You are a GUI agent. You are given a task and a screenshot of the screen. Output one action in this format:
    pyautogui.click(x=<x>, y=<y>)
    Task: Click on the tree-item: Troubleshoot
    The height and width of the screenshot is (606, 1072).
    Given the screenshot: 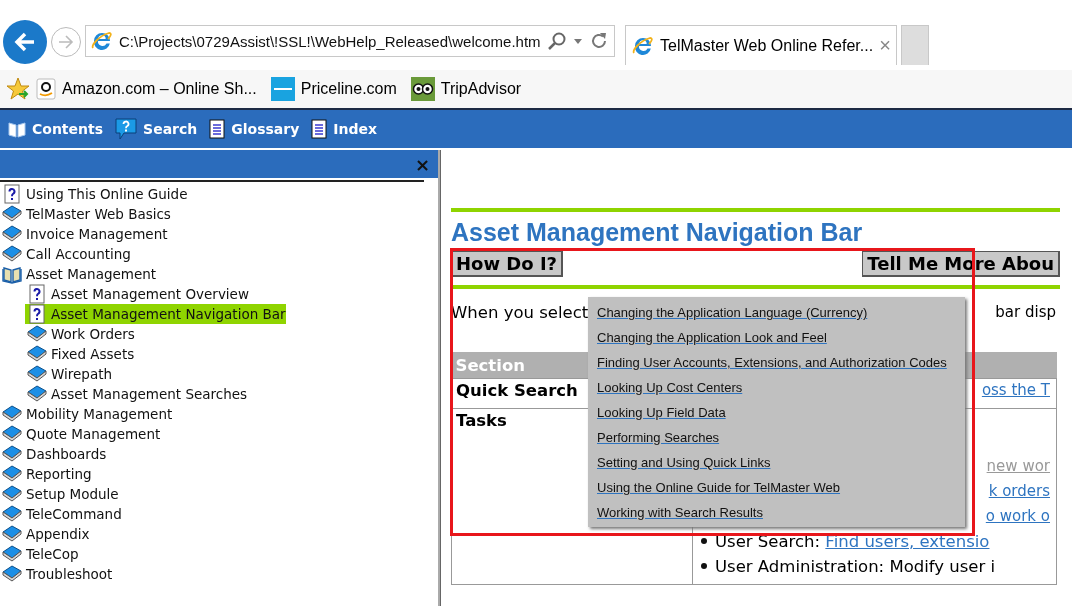 What is the action you would take?
    pyautogui.click(x=56, y=574)
    